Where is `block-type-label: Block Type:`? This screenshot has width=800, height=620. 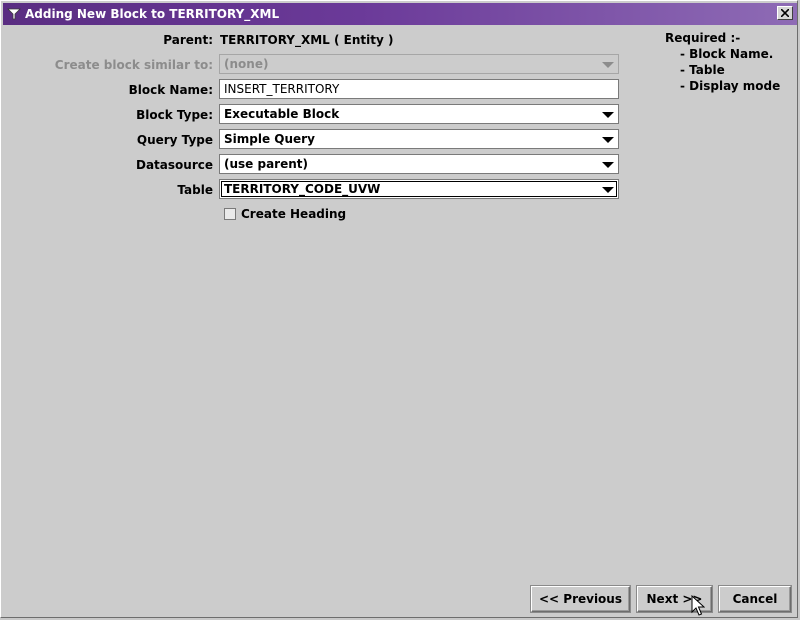 block-type-label: Block Type: is located at coordinates (174, 115).